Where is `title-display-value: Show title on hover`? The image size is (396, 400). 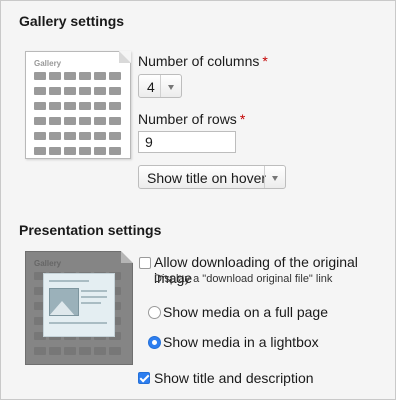 title-display-value: Show title on hover is located at coordinates (207, 178).